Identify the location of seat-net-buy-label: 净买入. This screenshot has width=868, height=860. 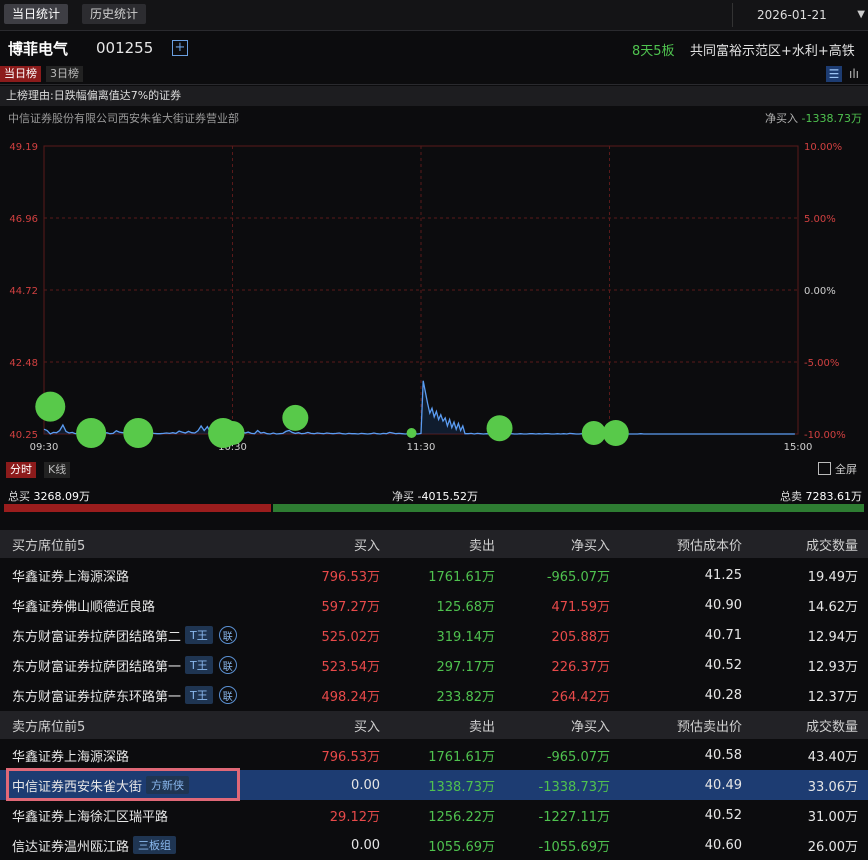
(782, 118).